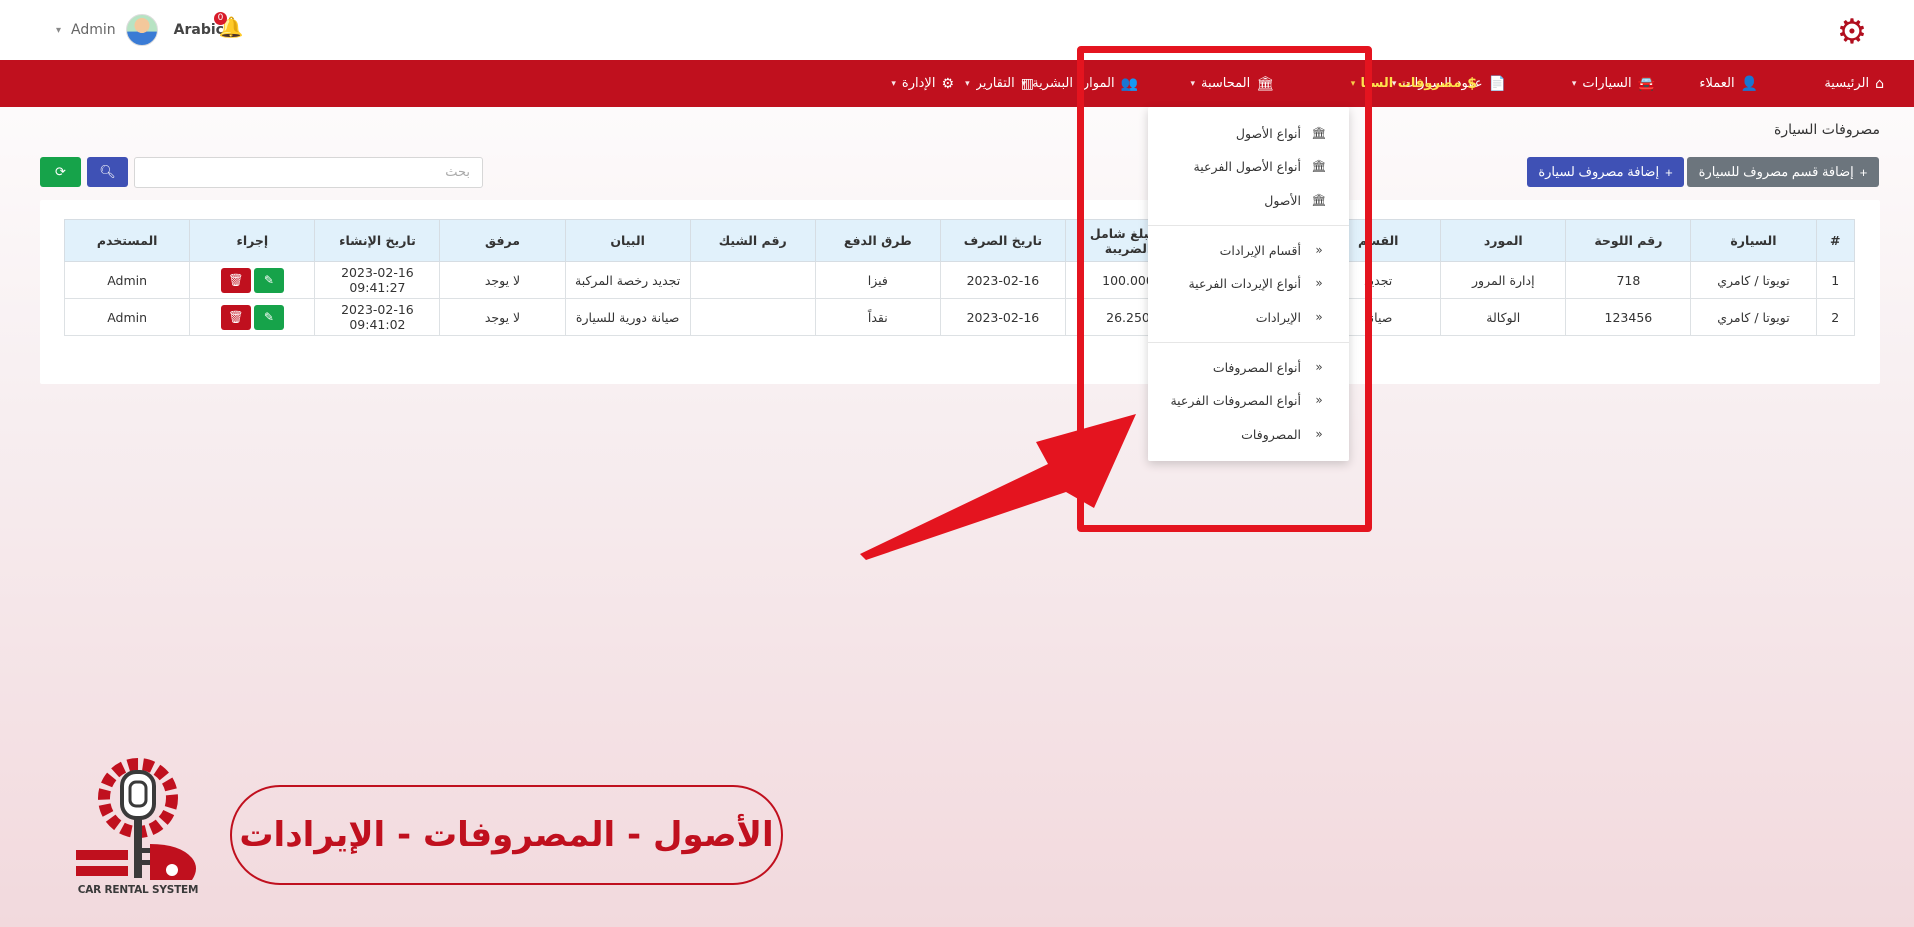 The image size is (1914, 927). Describe the element at coordinates (308, 172) in the screenshot. I see `search-input` at that location.